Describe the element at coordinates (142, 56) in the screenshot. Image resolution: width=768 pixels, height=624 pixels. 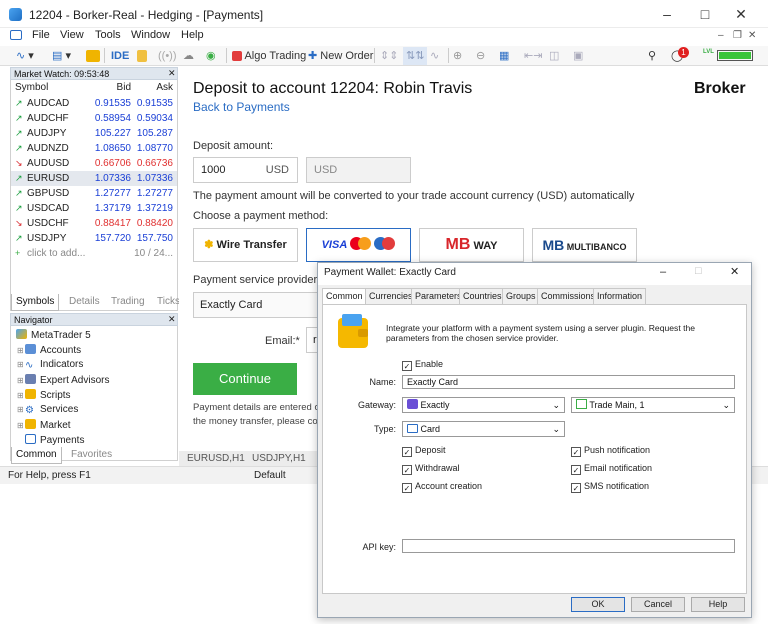
I see `lock-icon` at that location.